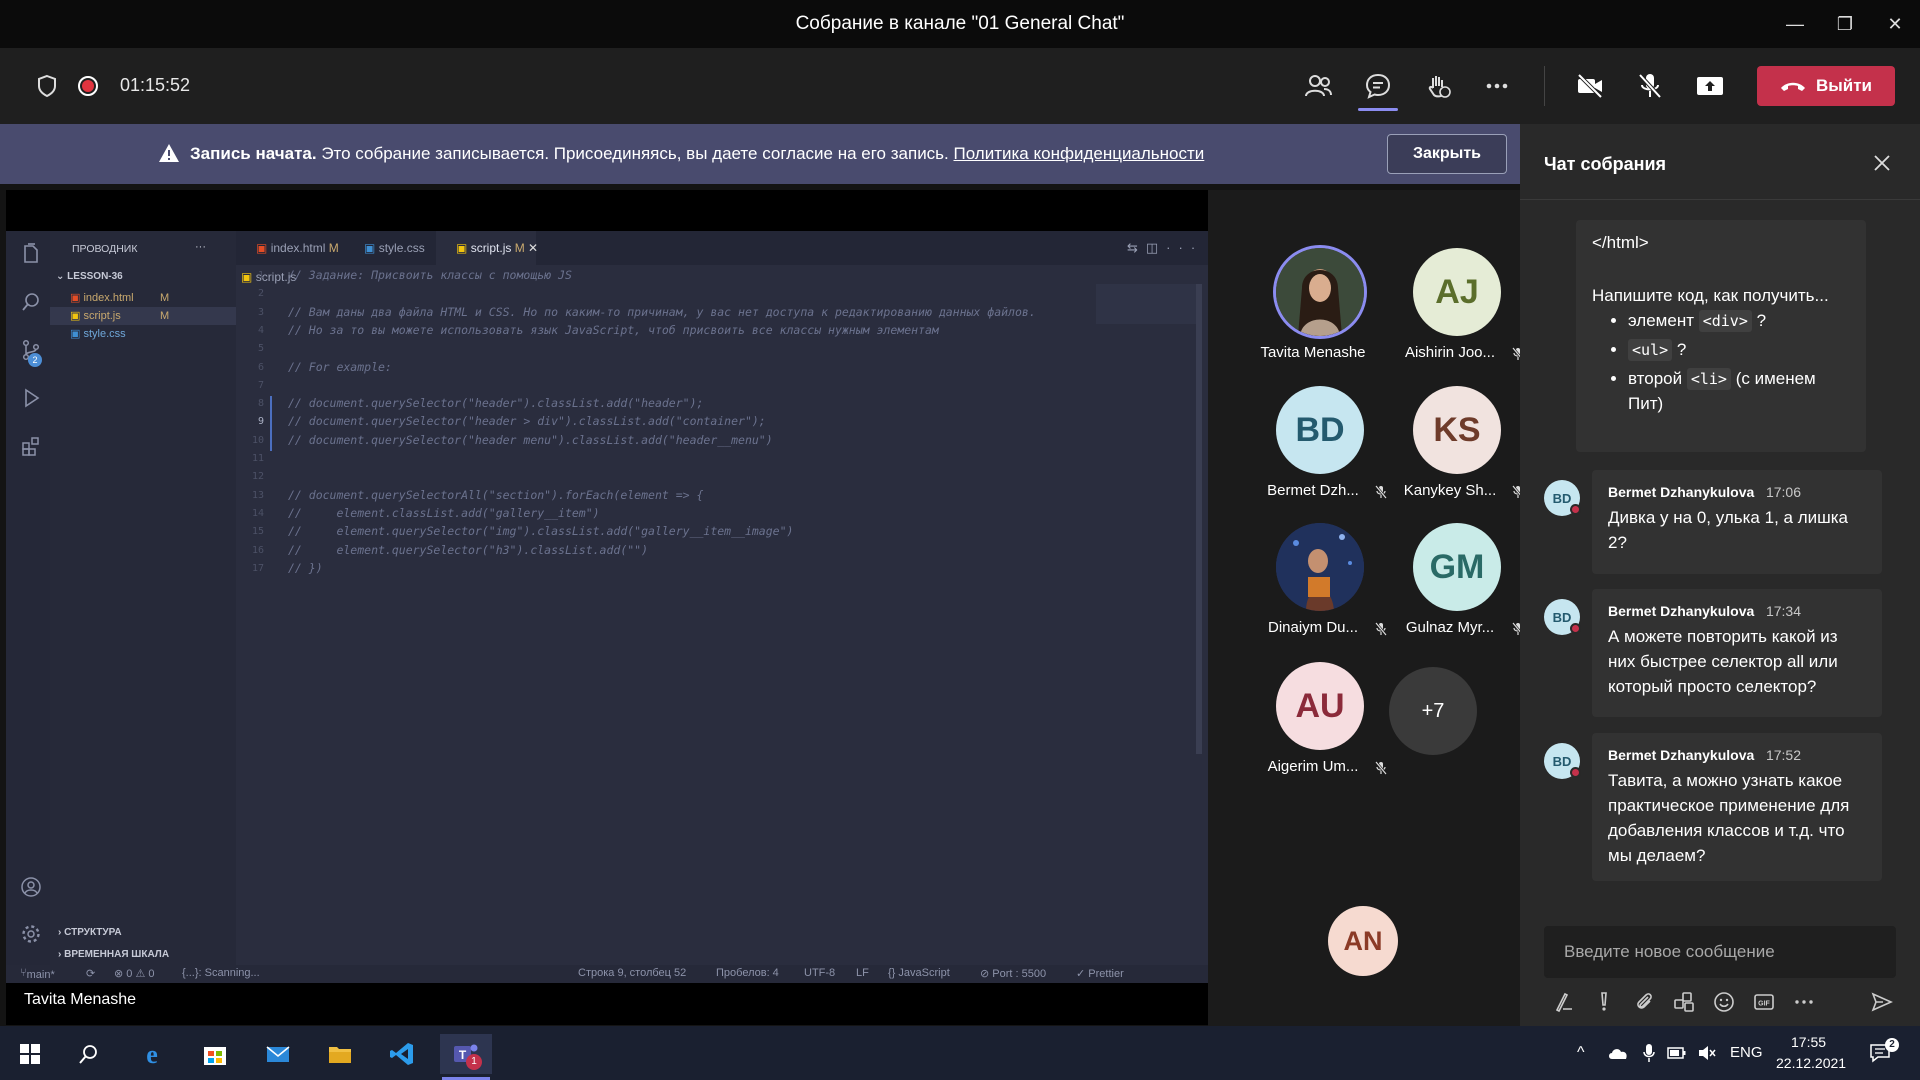 This screenshot has height=1080, width=1920. I want to click on taskbar-explorer, so click(340, 1054).